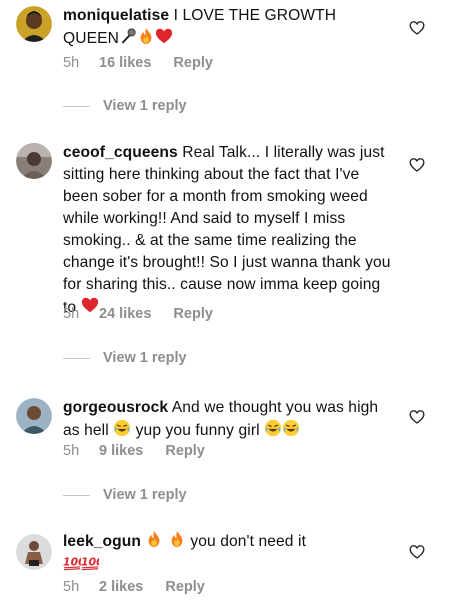 This screenshot has width=451, height=600. I want to click on like-count: 16 likes, so click(125, 63).